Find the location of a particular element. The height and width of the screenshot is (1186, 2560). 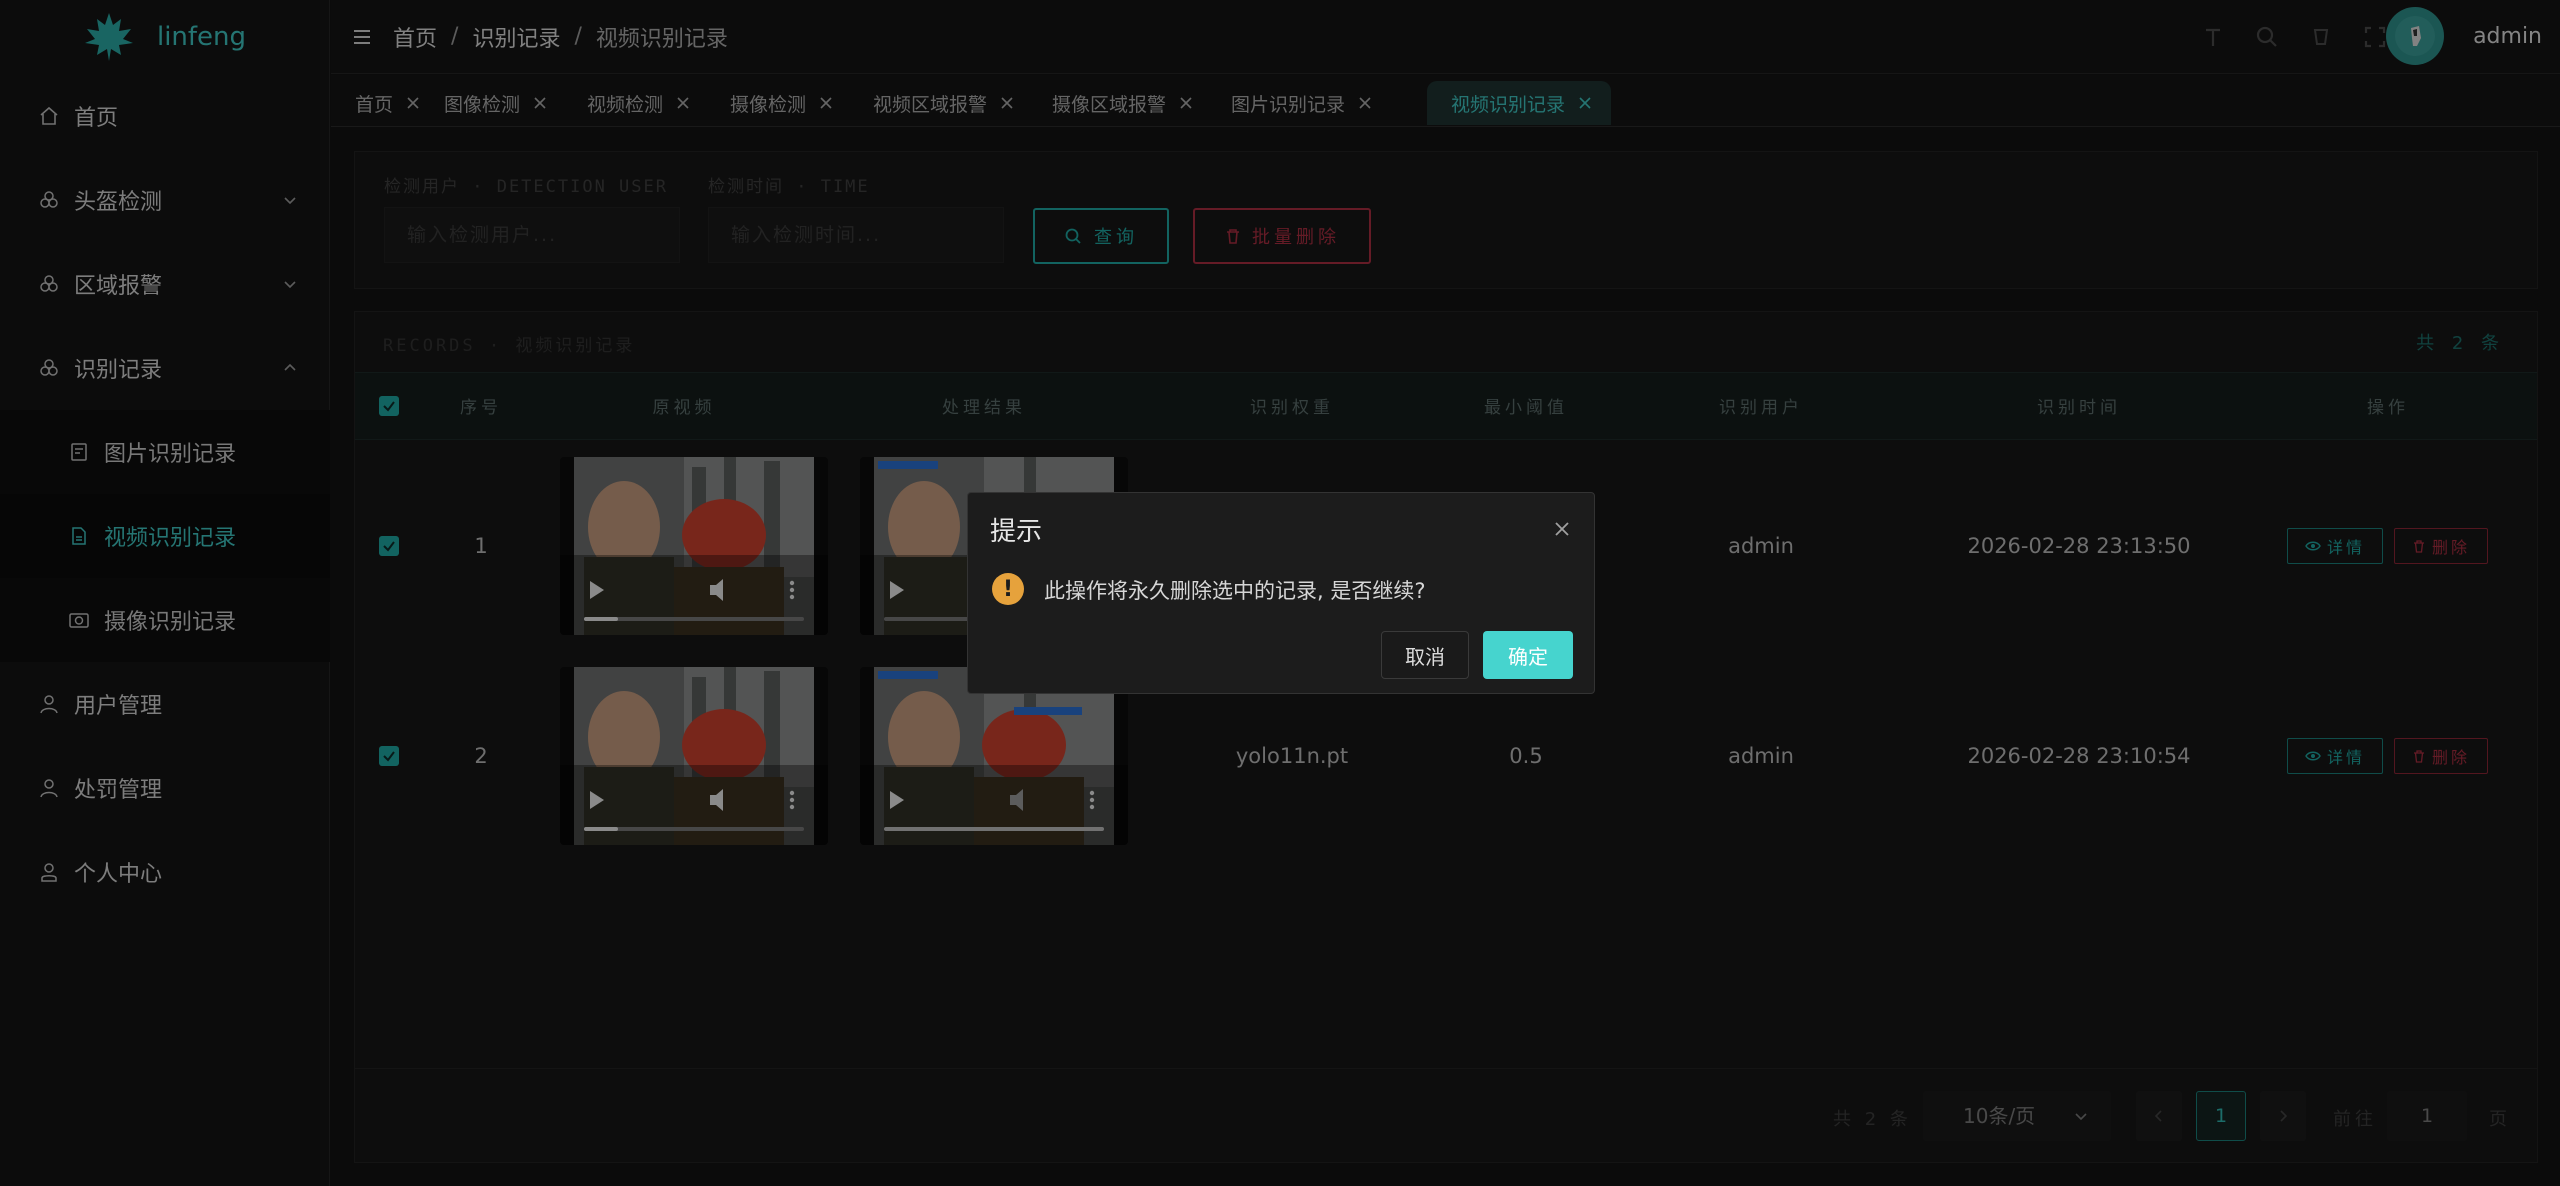

warning-icon: ! is located at coordinates (1008, 589).